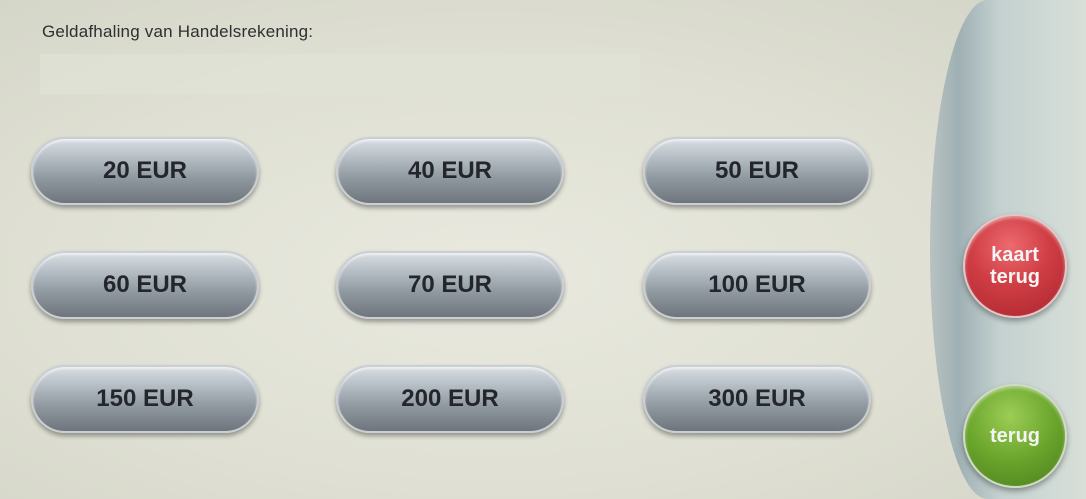  I want to click on amount-button-300: 300 EUR, so click(757, 399).